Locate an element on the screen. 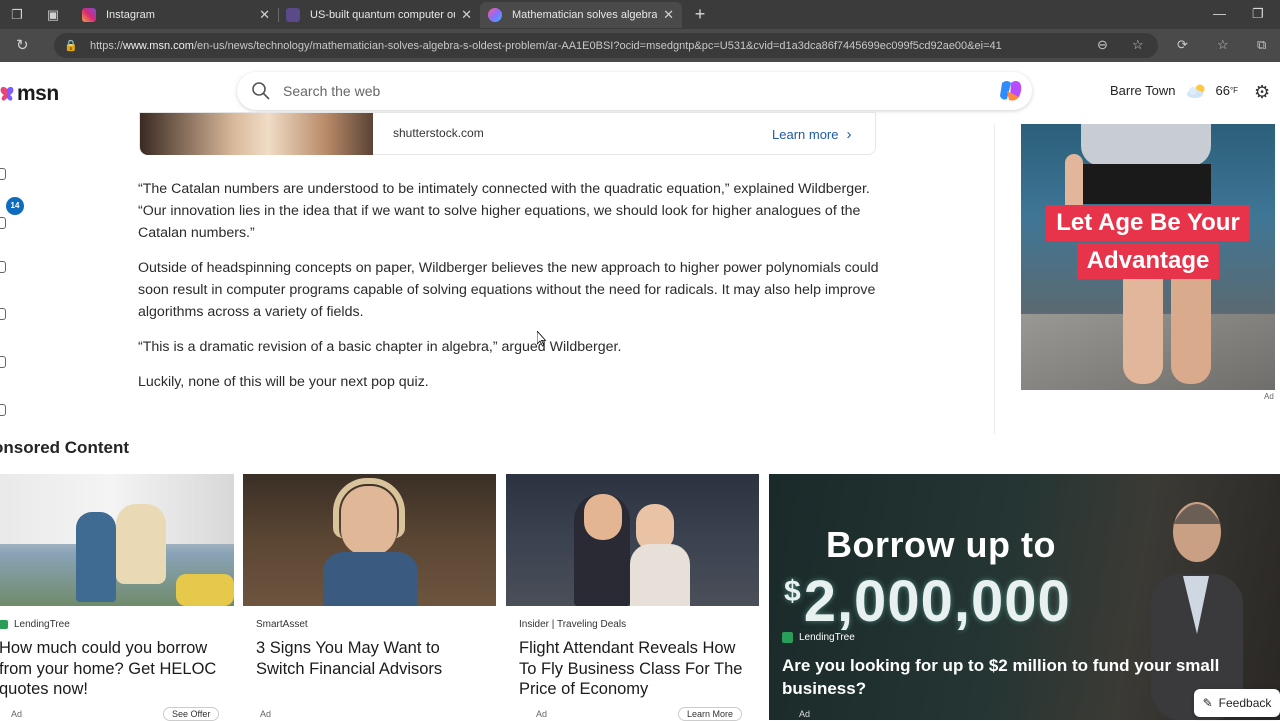 This screenshot has height=721, width=1280. card-source: SmartAsset is located at coordinates (282, 624).